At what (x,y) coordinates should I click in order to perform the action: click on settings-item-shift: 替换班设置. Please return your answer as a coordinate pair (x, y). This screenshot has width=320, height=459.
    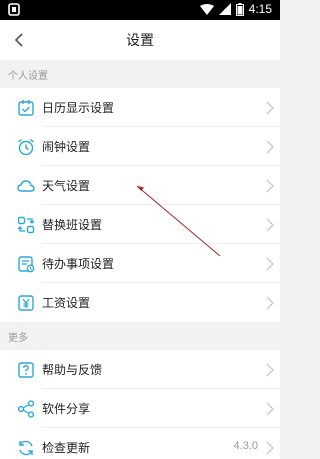
    Looking at the image, I should click on (140, 224).